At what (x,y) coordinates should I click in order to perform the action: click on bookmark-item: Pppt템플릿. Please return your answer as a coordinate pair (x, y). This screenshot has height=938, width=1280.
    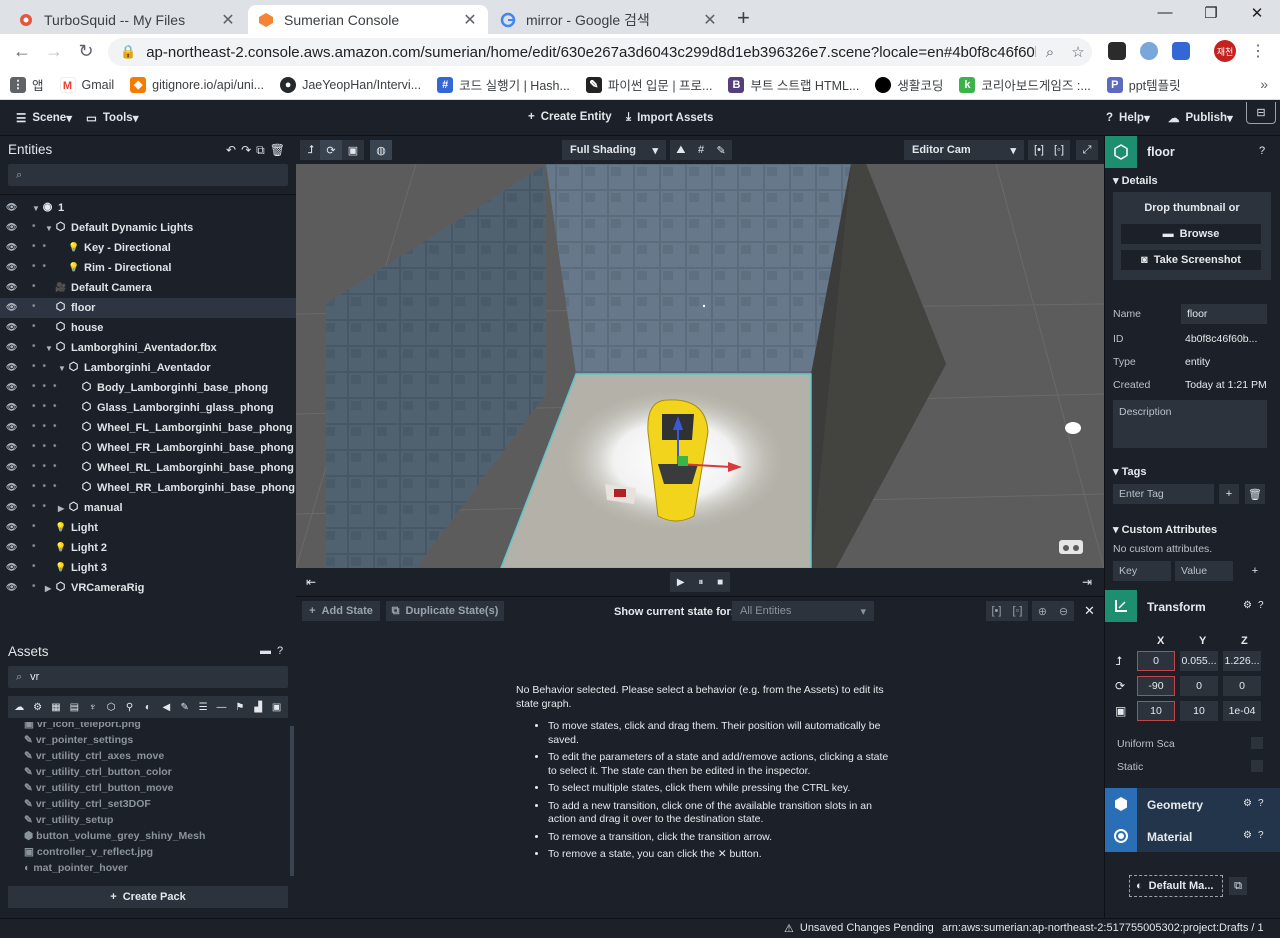
    Looking at the image, I should click on (1143, 84).